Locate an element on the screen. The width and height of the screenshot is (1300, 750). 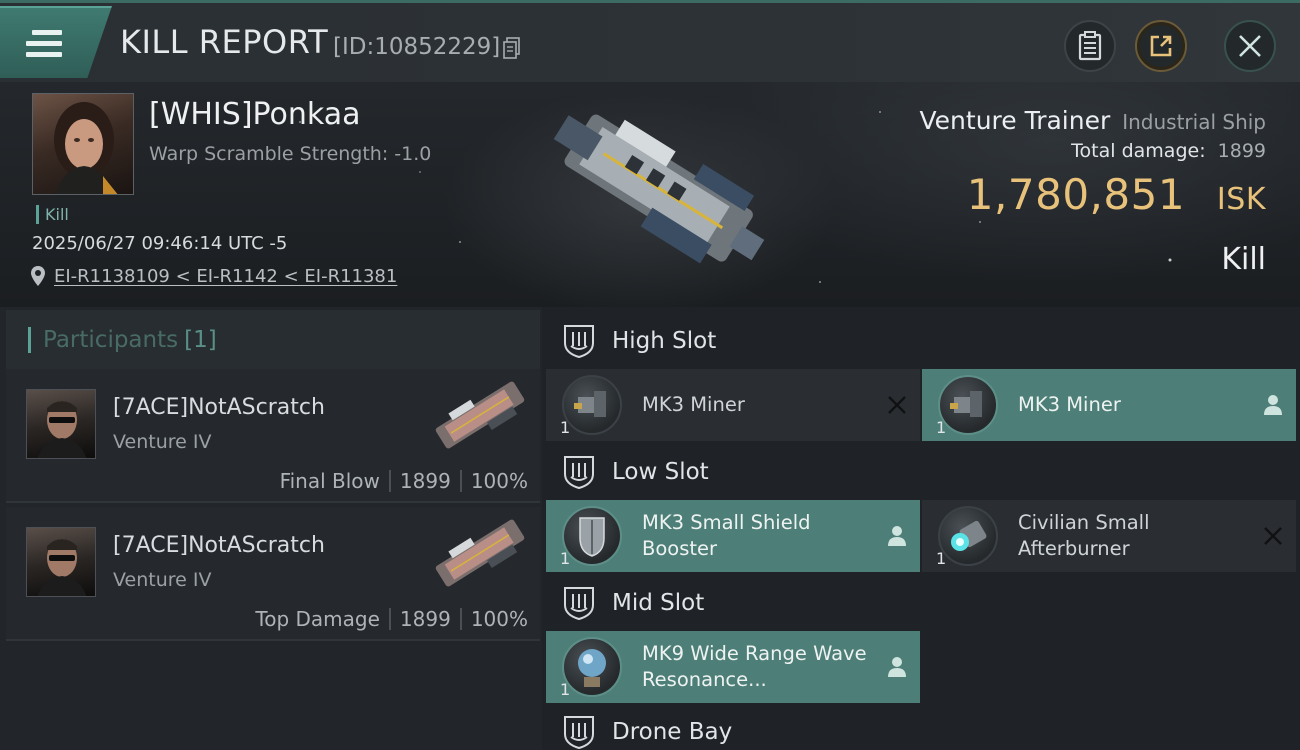
victim-portrait is located at coordinates (83, 144).